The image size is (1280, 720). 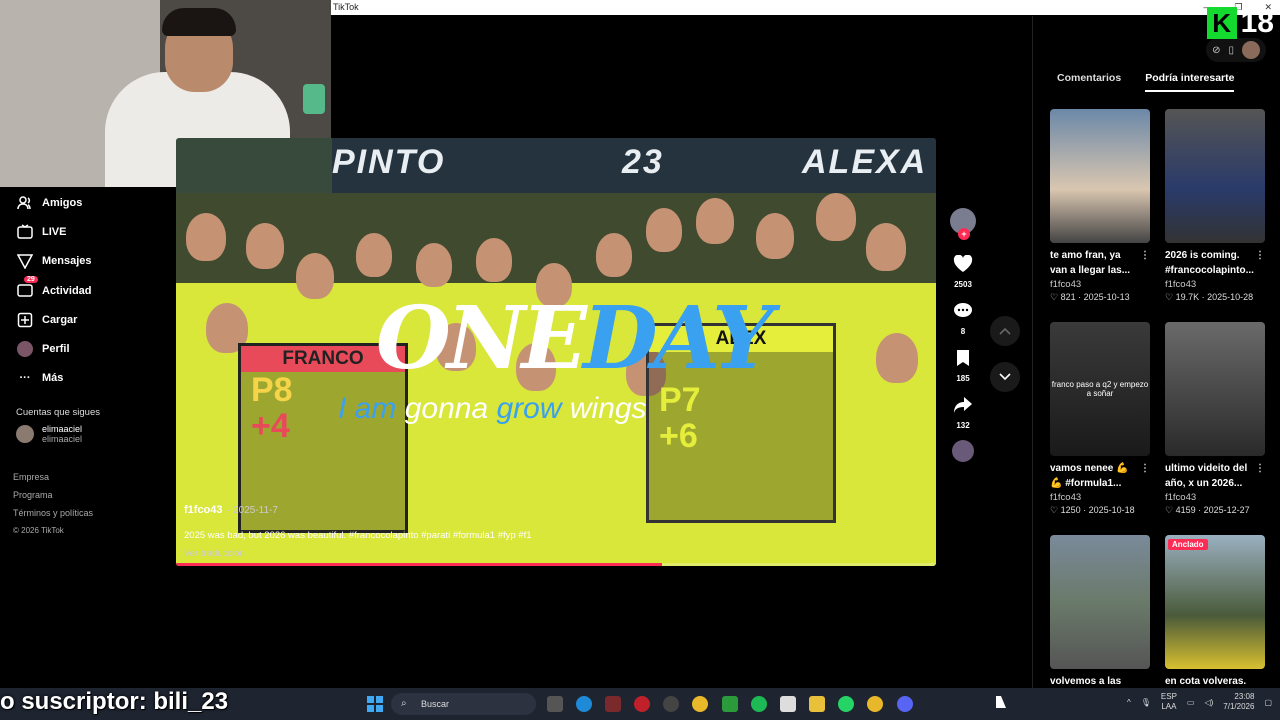 I want to click on mic-icon: 🎙, so click(x=1146, y=702).